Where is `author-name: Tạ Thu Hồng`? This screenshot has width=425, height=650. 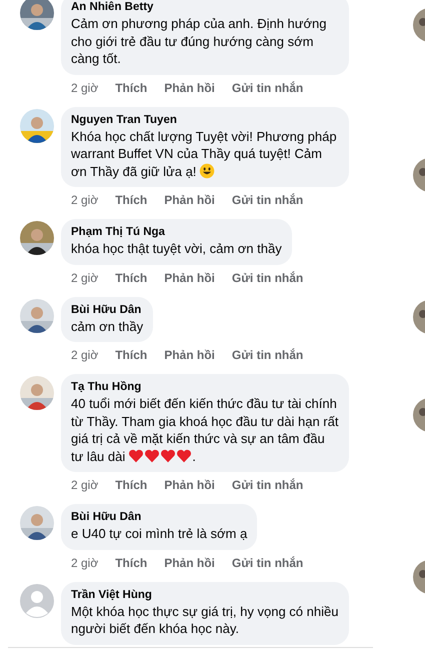
author-name: Tạ Thu Hồng is located at coordinates (205, 387).